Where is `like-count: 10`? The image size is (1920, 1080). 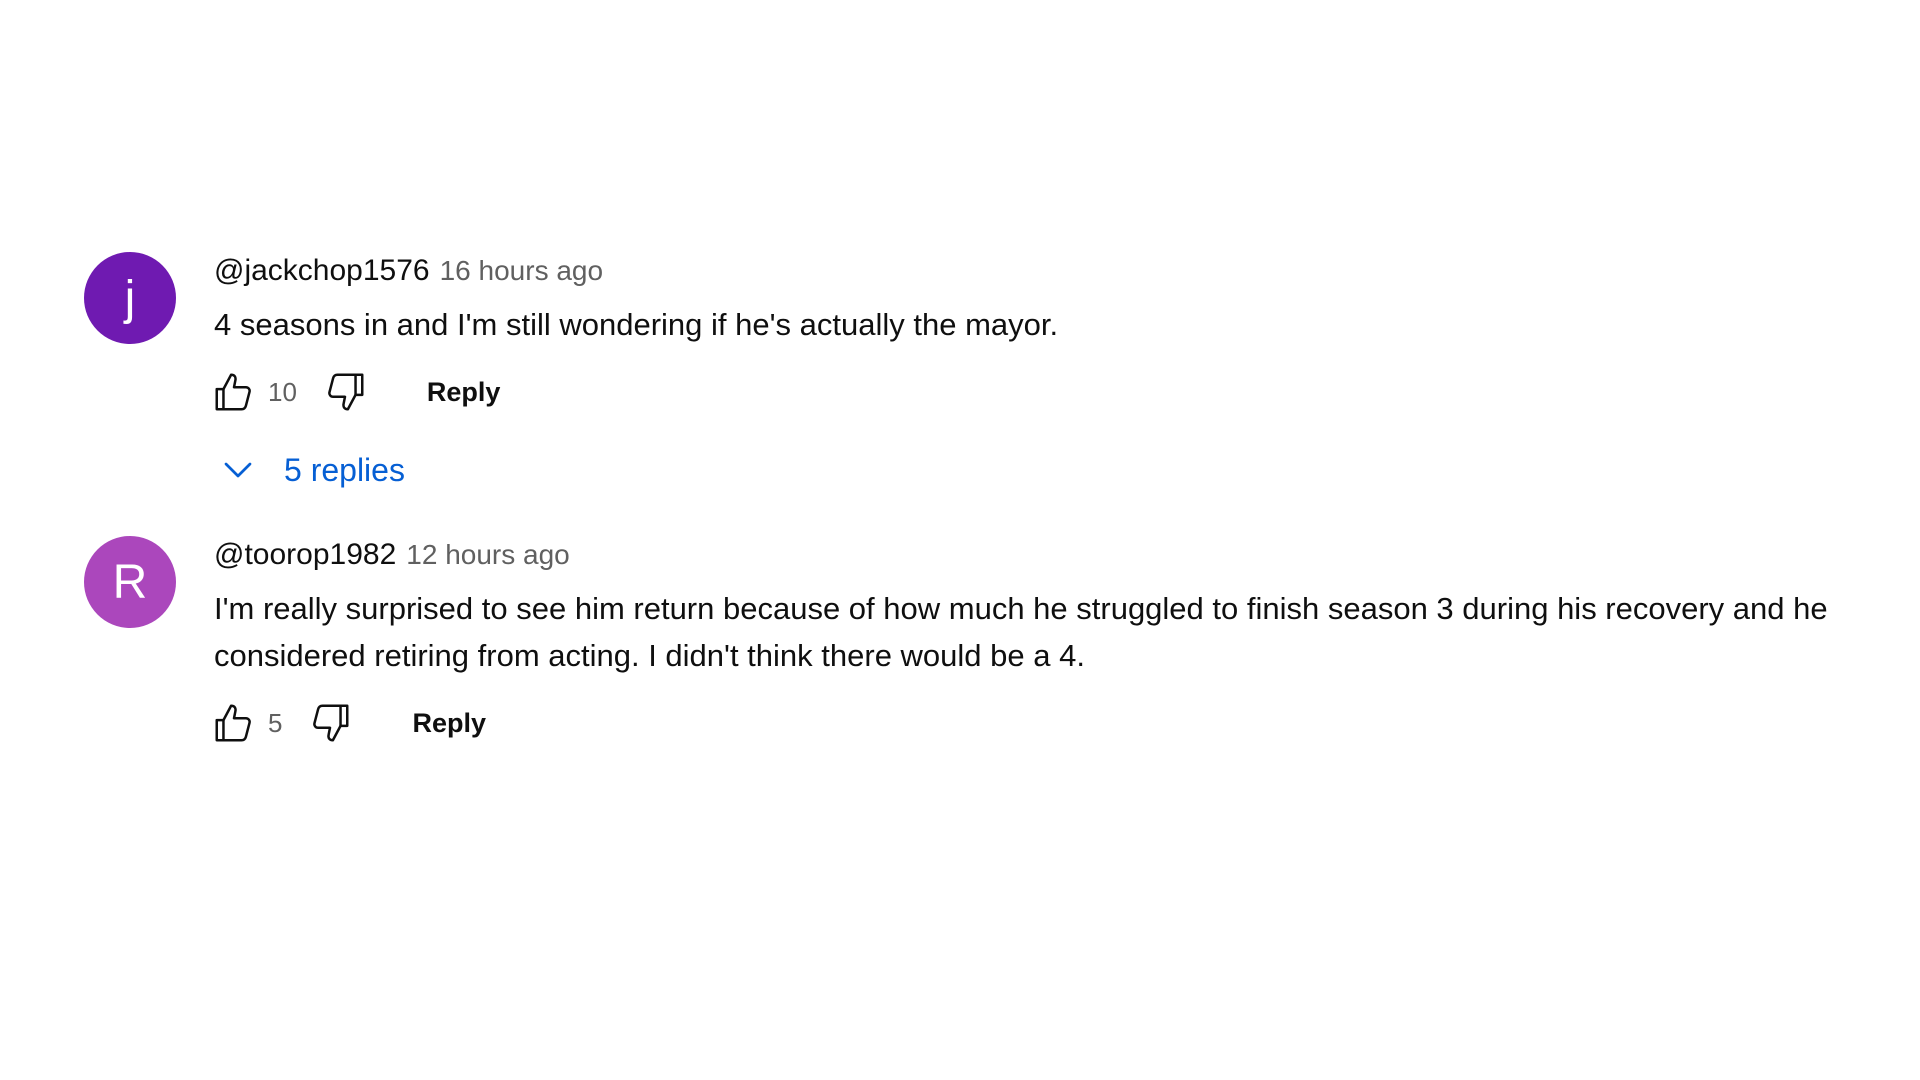
like-count: 10 is located at coordinates (282, 391).